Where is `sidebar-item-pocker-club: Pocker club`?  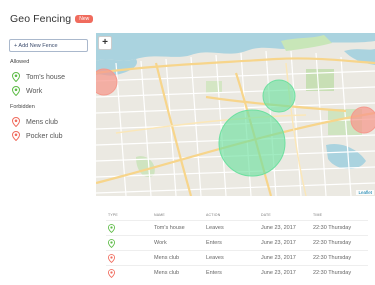
sidebar-item-pocker-club: Pocker club is located at coordinates (37, 136).